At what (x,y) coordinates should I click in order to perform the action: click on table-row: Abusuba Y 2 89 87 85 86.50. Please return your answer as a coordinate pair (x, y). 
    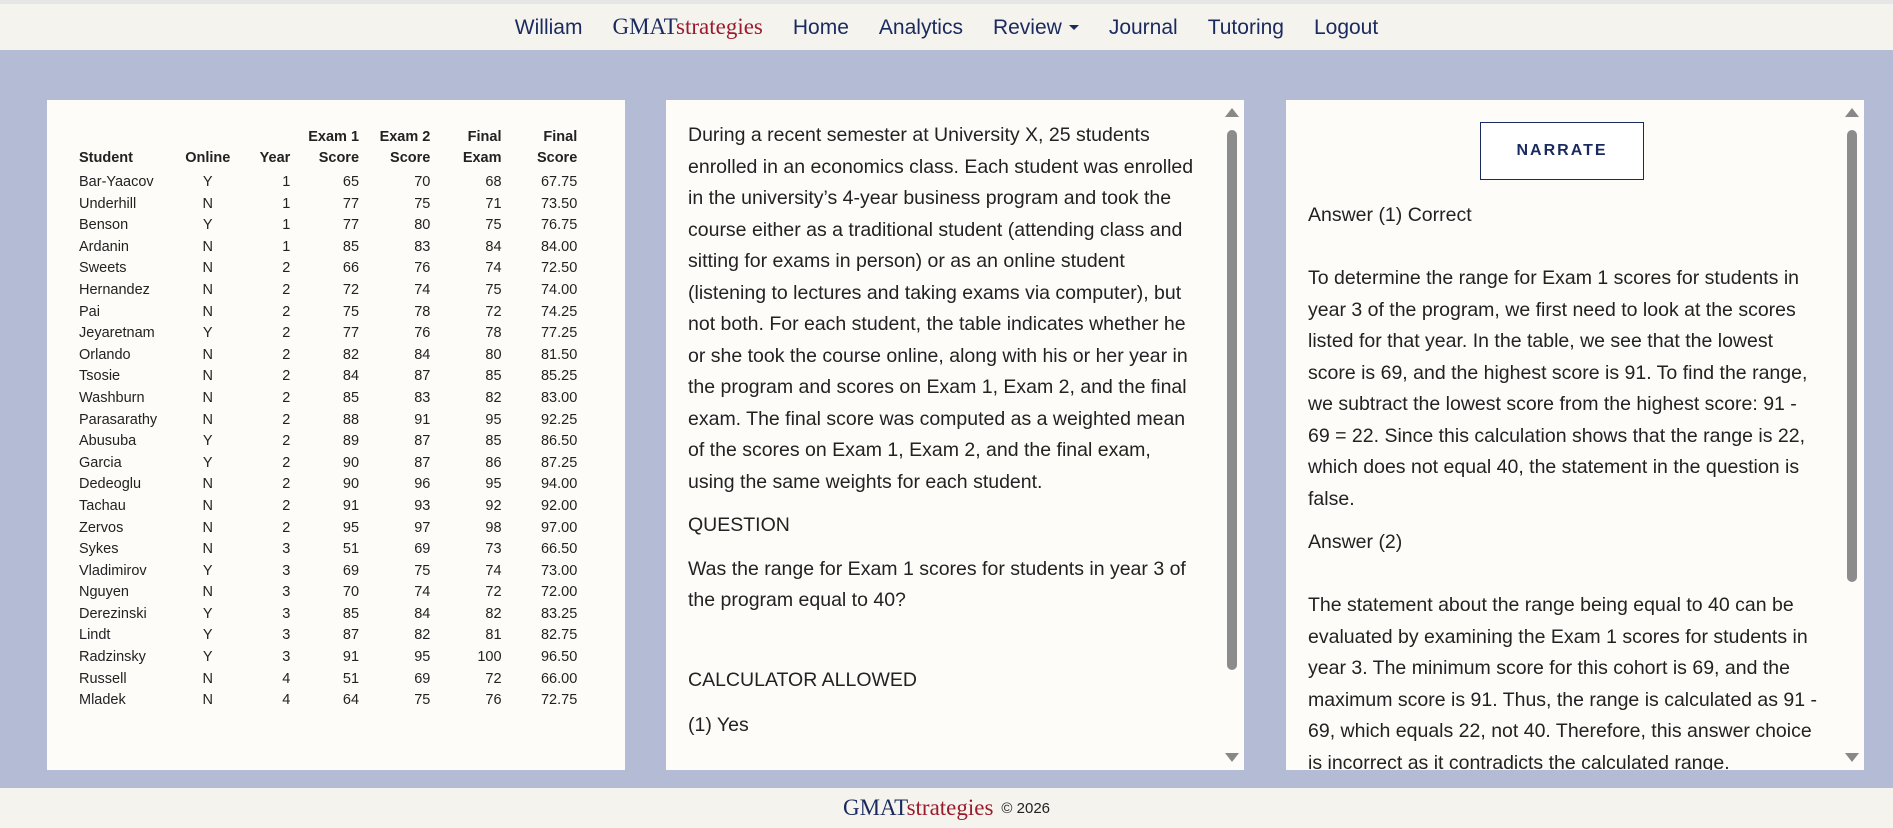
    Looking at the image, I should click on (351, 442).